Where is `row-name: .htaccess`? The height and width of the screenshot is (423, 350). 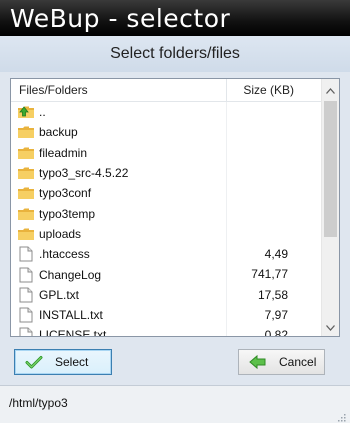
row-name: .htaccess is located at coordinates (64, 254).